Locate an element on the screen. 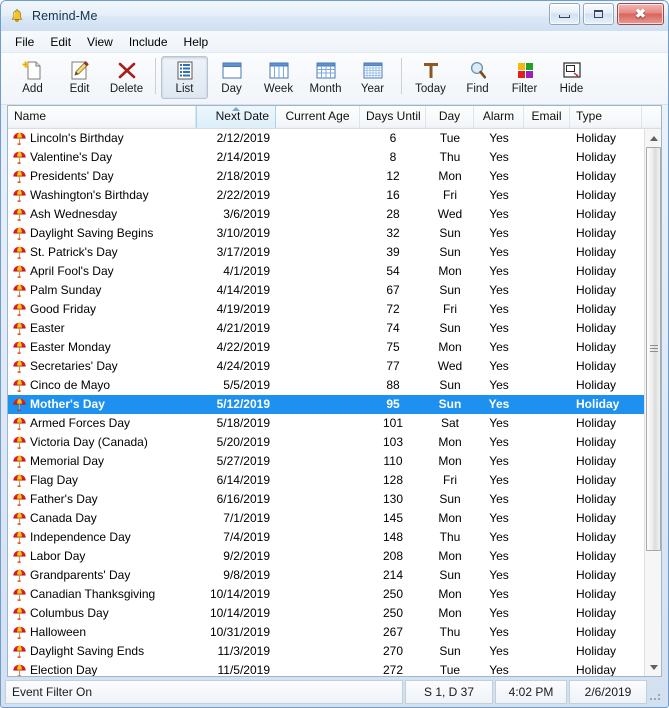  cell-name-label: Victoria Day (Canada) is located at coordinates (89, 442).